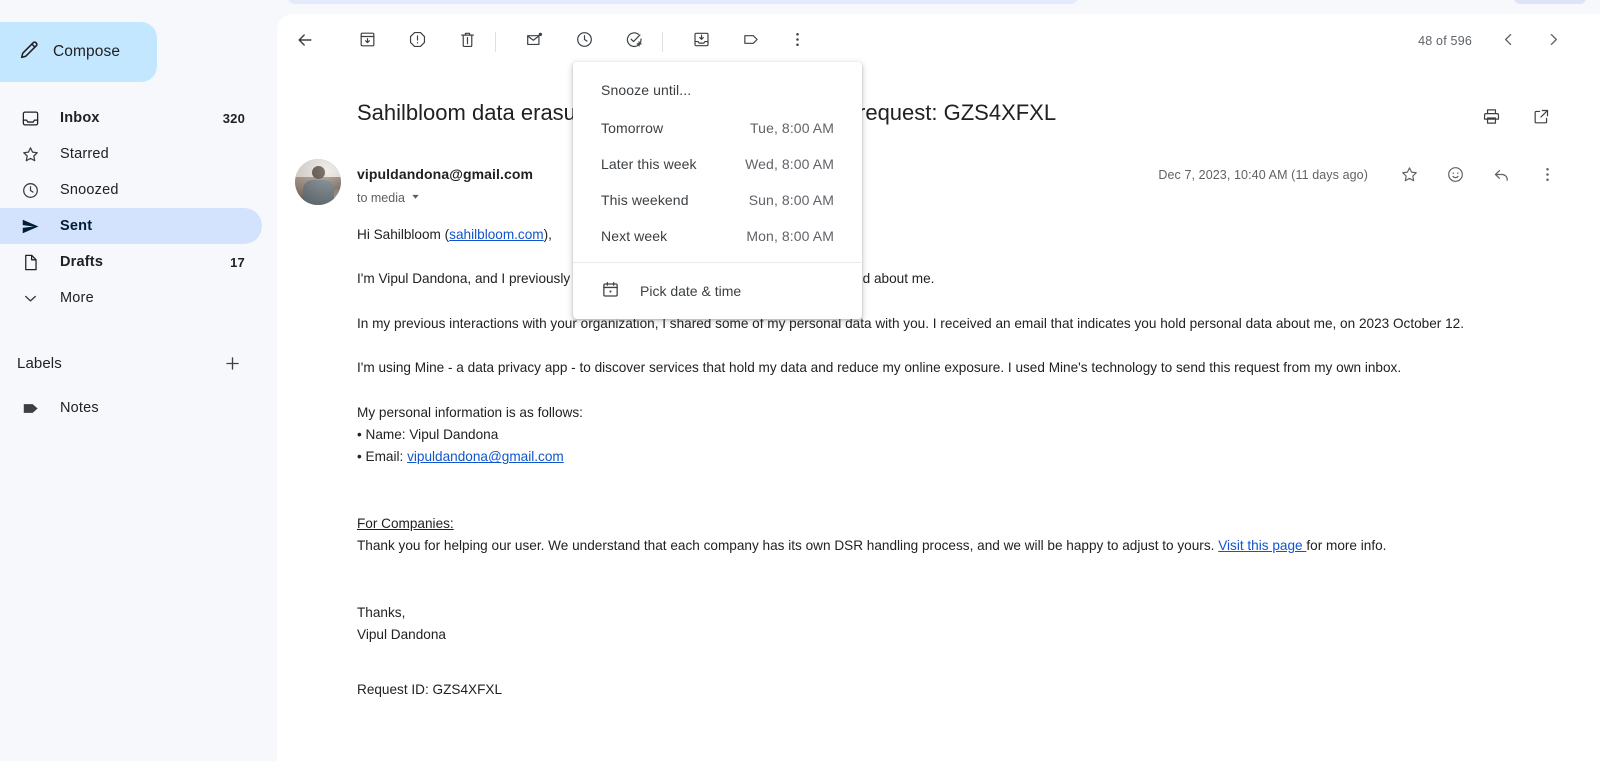 The height and width of the screenshot is (761, 1600). Describe the element at coordinates (77, 298) in the screenshot. I see `sidebar-item-label: More` at that location.